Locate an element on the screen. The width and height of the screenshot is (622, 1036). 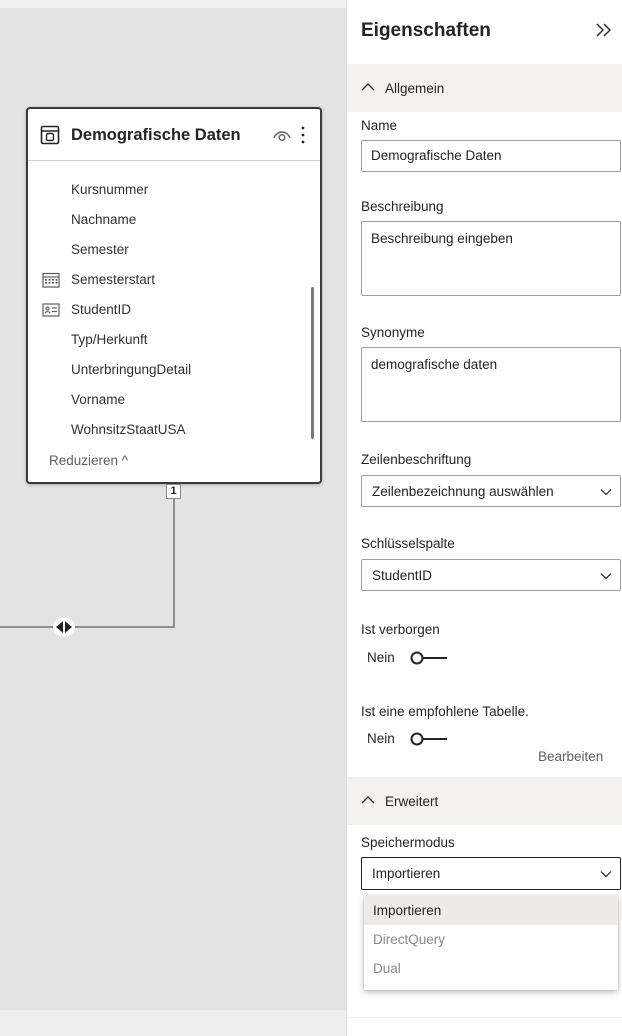
dropdown-option-dual: Dual is located at coordinates (491, 968).